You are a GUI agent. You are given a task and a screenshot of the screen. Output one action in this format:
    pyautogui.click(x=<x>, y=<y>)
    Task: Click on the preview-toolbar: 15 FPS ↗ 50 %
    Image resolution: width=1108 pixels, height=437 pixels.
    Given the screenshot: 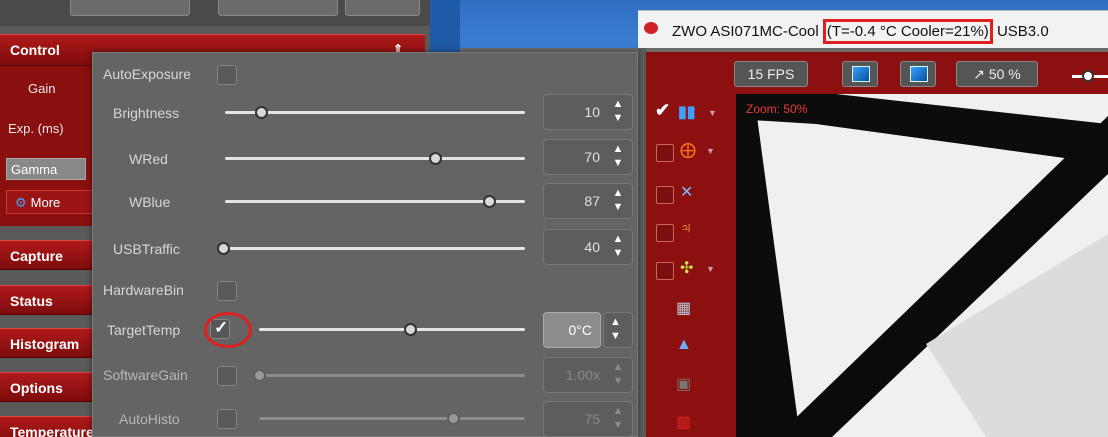 What is the action you would take?
    pyautogui.click(x=877, y=73)
    